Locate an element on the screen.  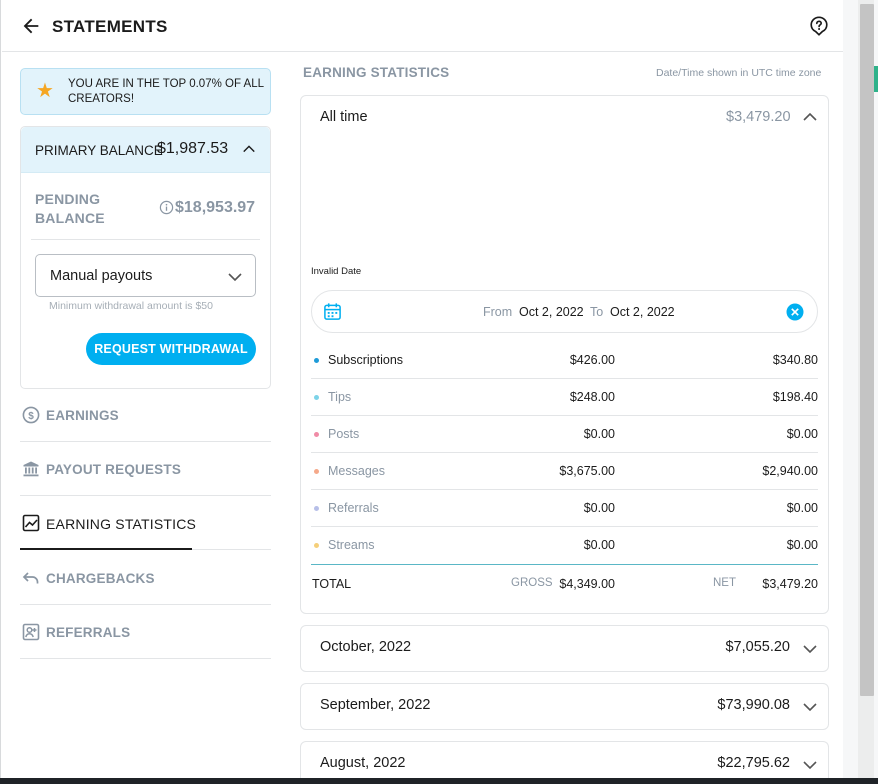
month-amount: $73,990.08 is located at coordinates (753, 705).